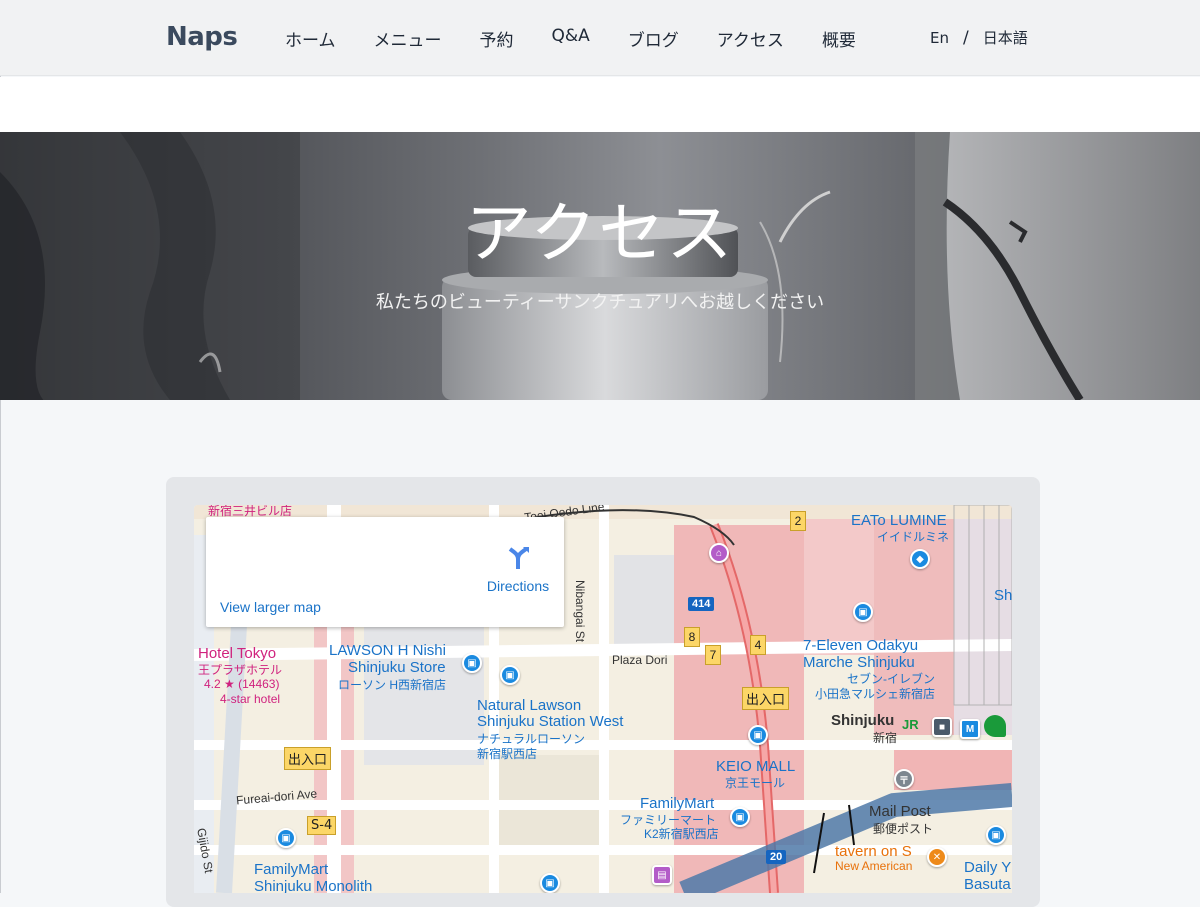 The width and height of the screenshot is (1200, 907). Describe the element at coordinates (900, 811) in the screenshot. I see `map-label-mailpost: Mail Post` at that location.